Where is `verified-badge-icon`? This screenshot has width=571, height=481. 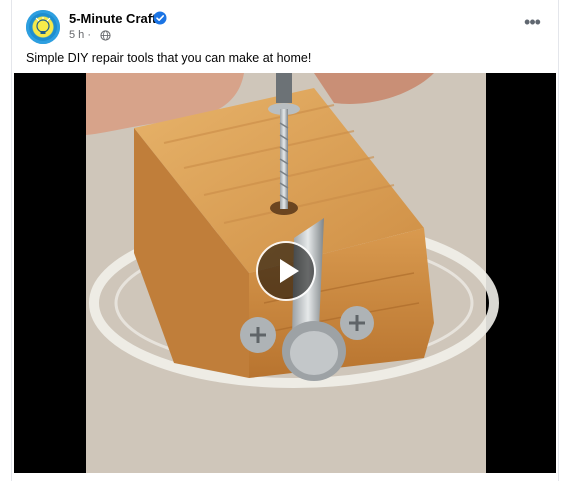
verified-badge-icon is located at coordinates (160, 18).